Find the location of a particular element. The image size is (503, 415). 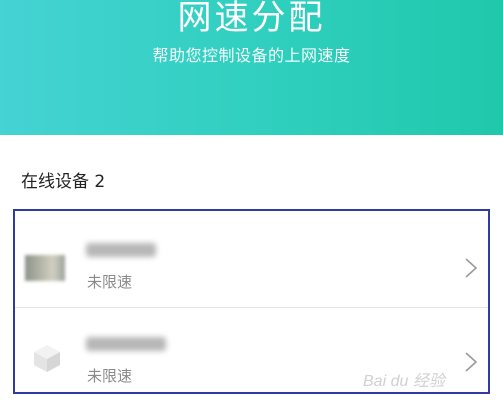

page-title: 网速分配 is located at coordinates (251, 19).